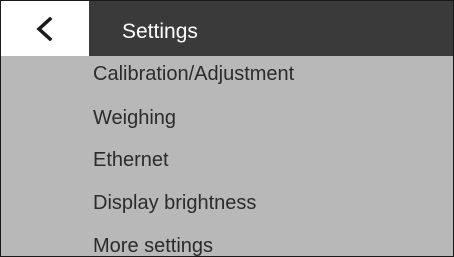 This screenshot has height=257, width=454. What do you see at coordinates (193, 74) in the screenshot?
I see `menu-item-calibration-adjustment: Calibration/Adjustment` at bounding box center [193, 74].